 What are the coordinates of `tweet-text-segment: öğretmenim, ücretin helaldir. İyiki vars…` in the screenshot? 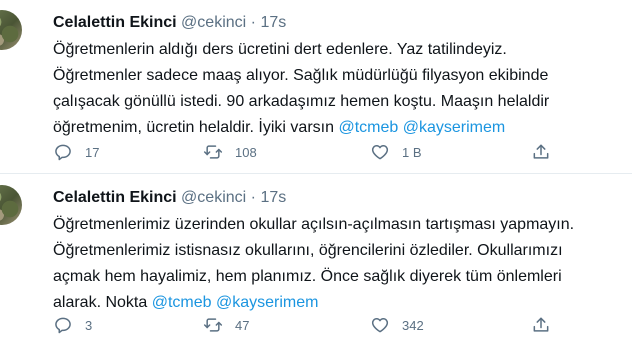 It's located at (196, 127).